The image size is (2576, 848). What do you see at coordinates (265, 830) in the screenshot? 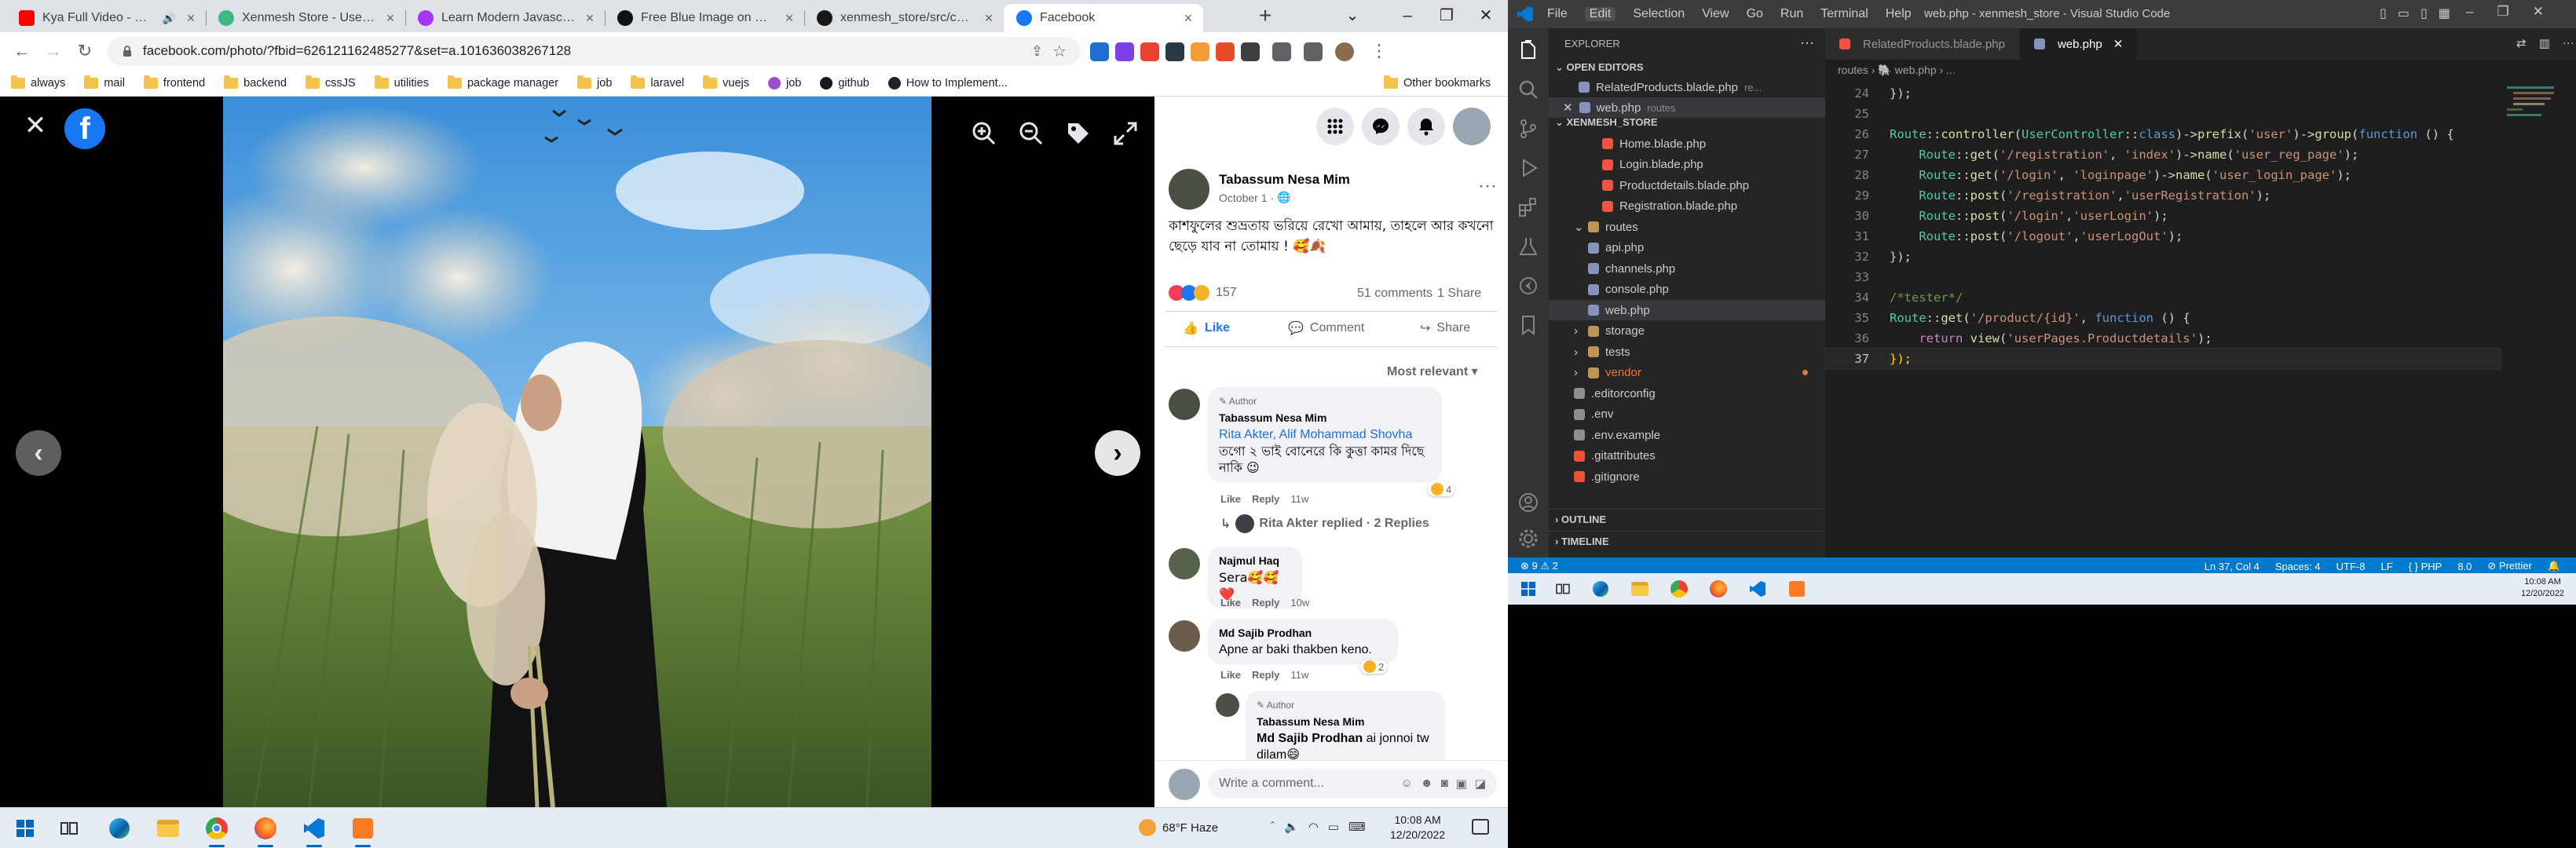
I see `firefox-icon` at bounding box center [265, 830].